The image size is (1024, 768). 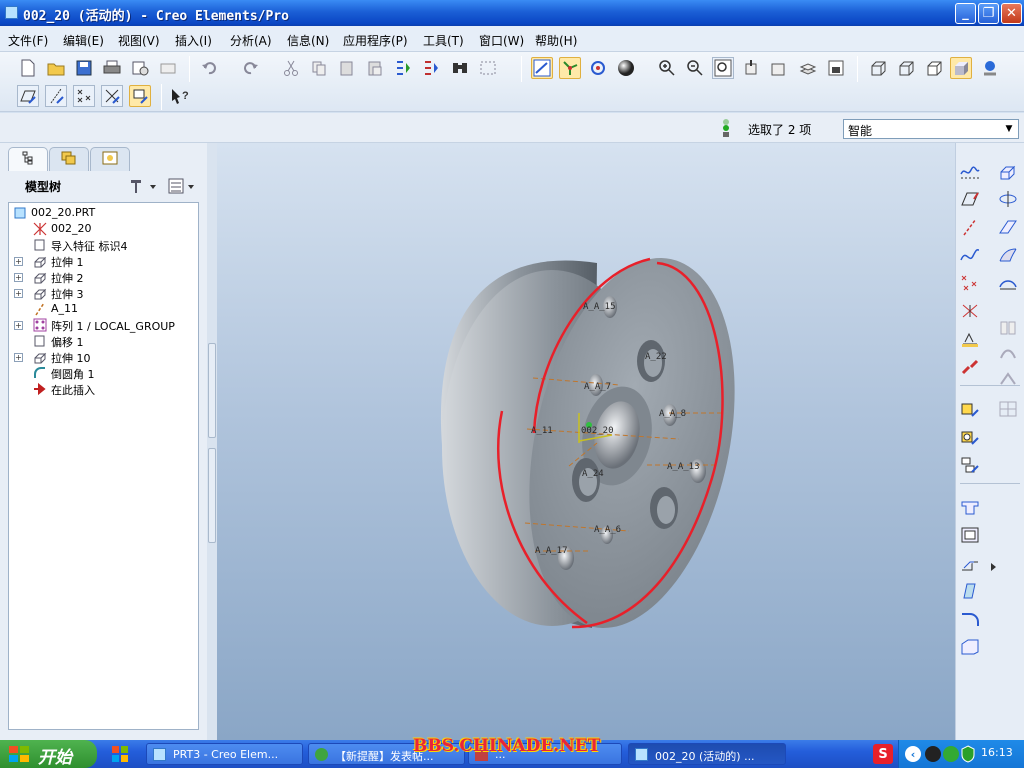 I want to click on extrude-icon, so click(x=1008, y=171).